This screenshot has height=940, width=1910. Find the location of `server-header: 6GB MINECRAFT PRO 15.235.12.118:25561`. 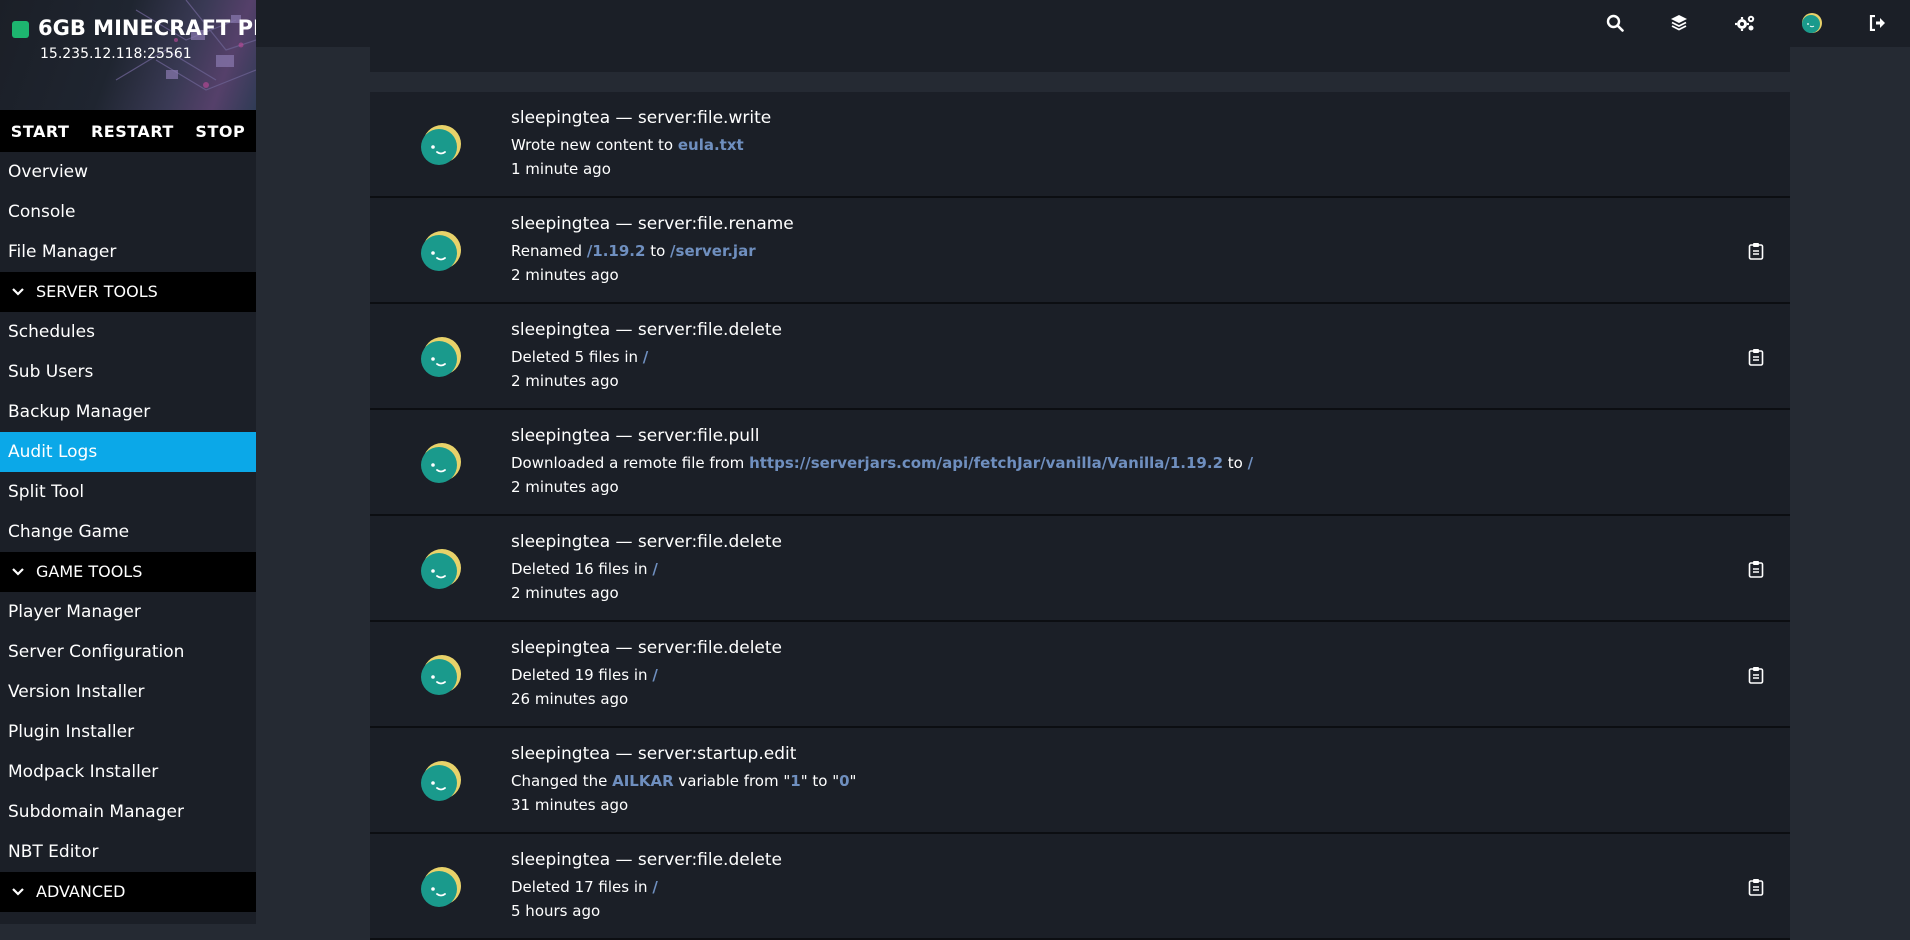

server-header: 6GB MINECRAFT PRO 15.235.12.118:25561 is located at coordinates (128, 55).